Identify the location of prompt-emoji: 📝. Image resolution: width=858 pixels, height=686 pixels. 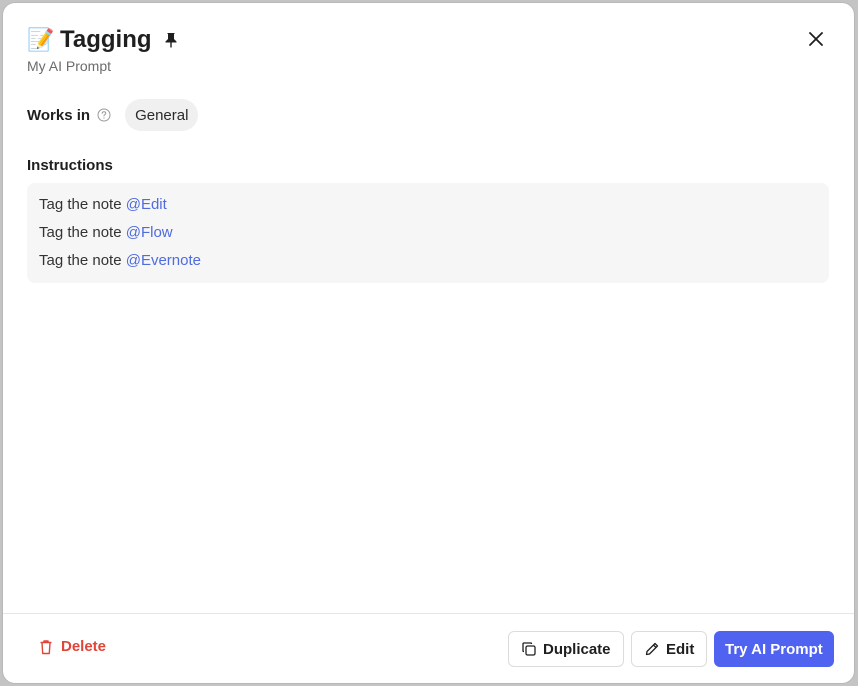
(41, 39).